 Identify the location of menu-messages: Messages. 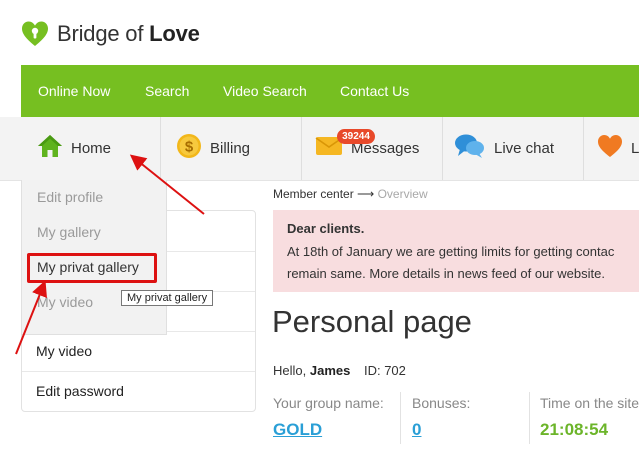
(372, 148).